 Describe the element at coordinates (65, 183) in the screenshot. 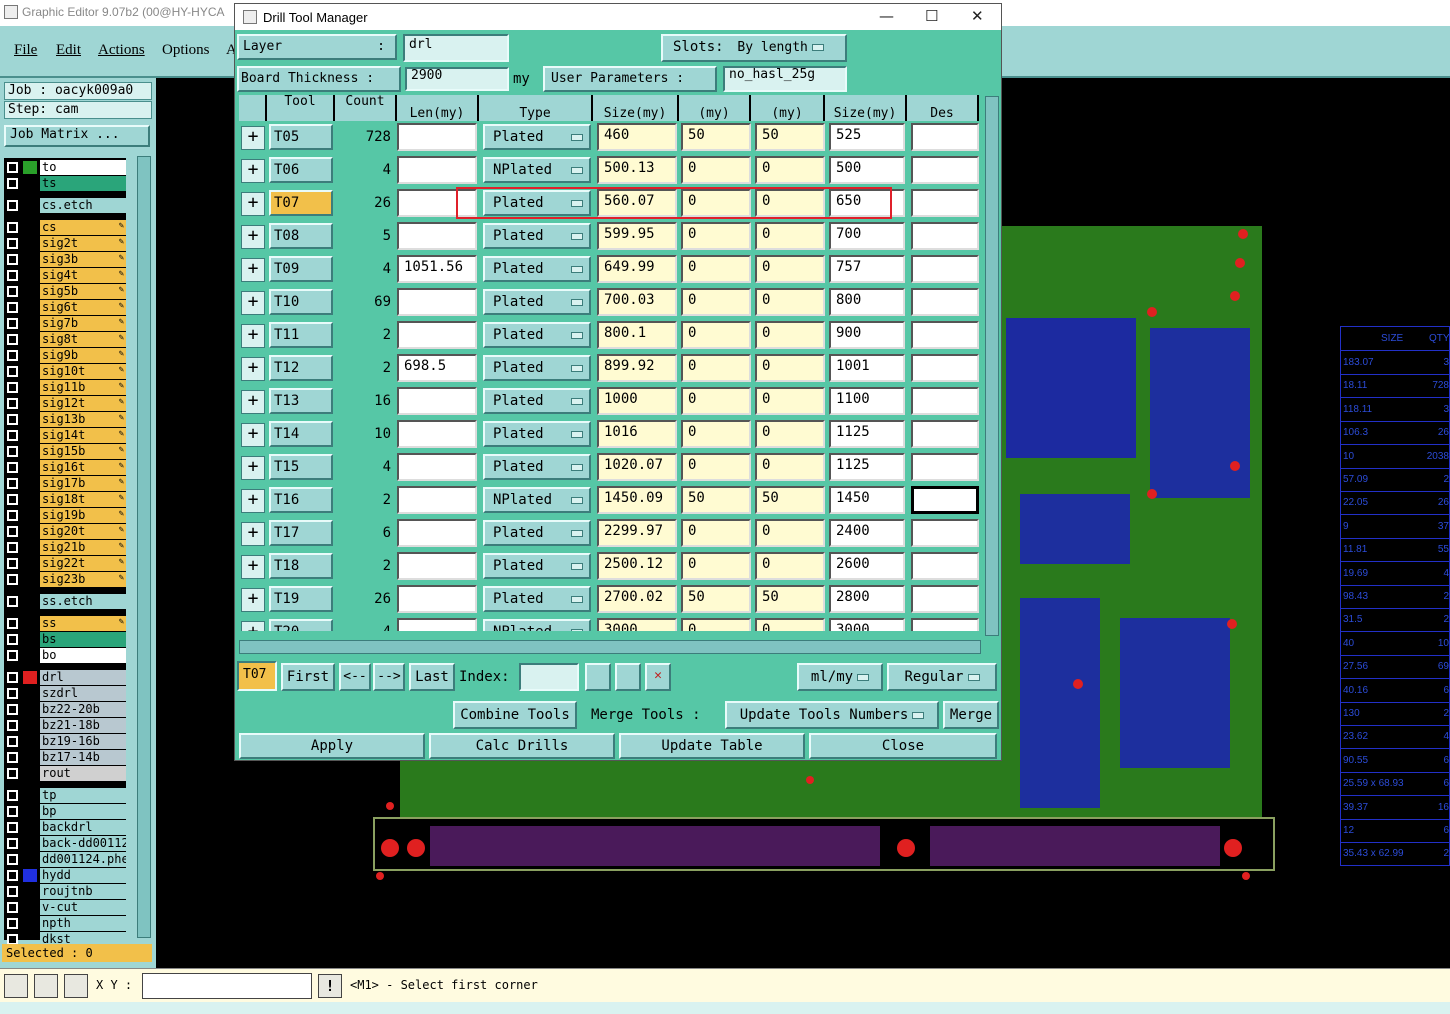

I see `layer-row: ts` at that location.